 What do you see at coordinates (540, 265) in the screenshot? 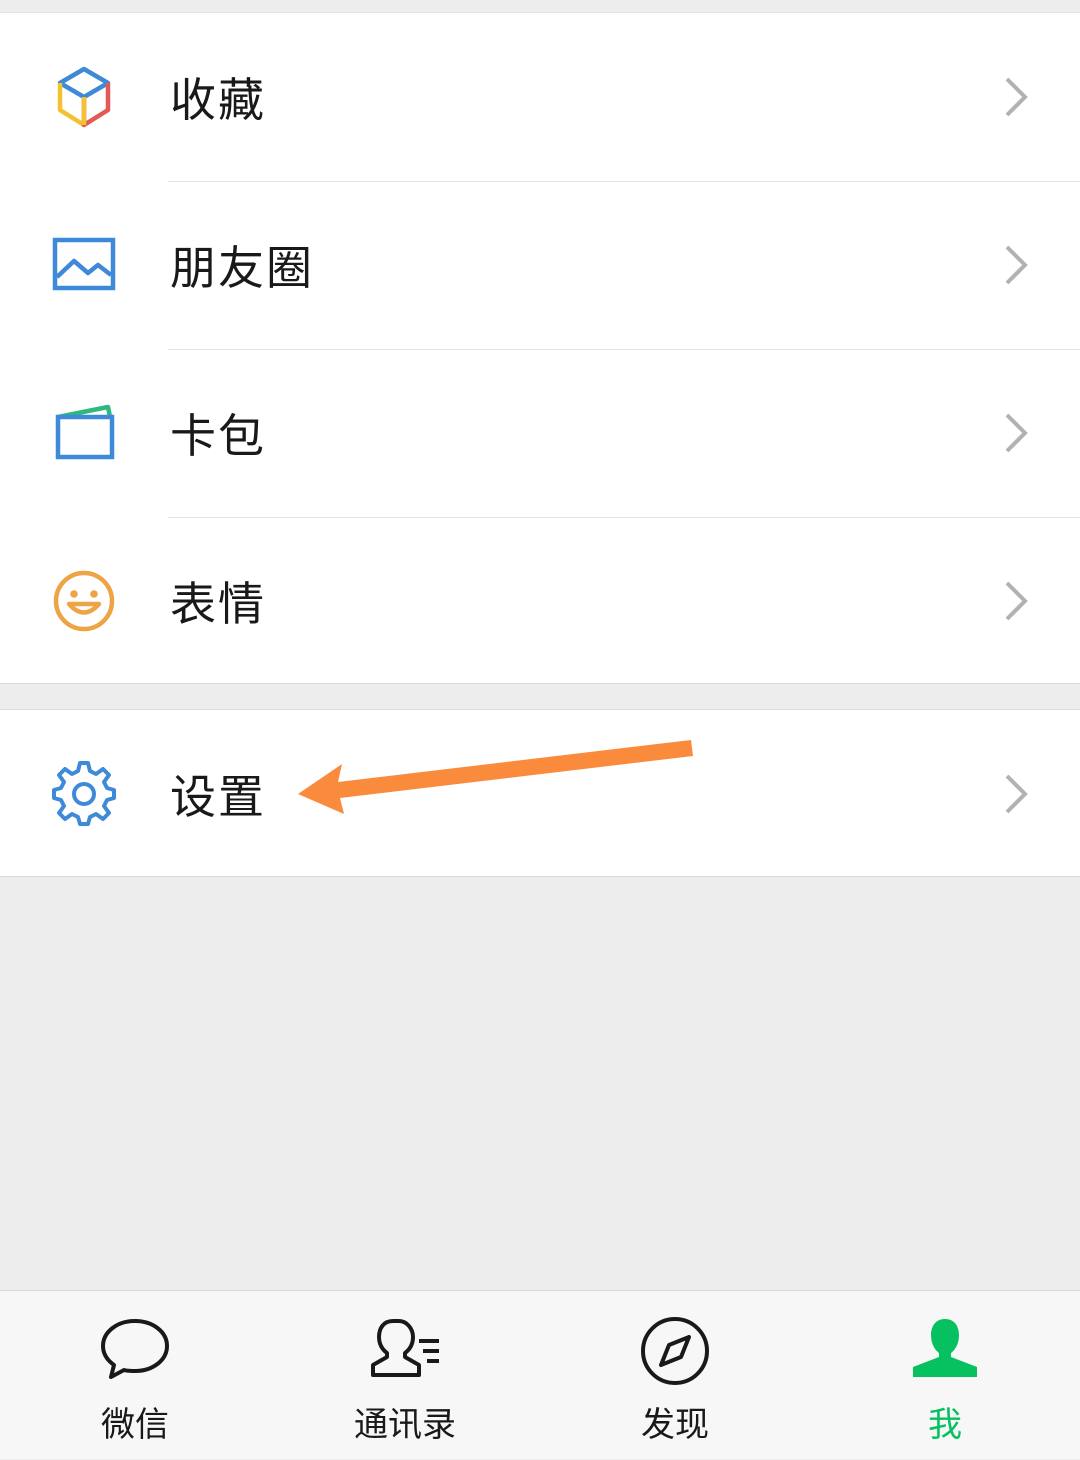
I see `menu-item-moments: 朋友圈` at bounding box center [540, 265].